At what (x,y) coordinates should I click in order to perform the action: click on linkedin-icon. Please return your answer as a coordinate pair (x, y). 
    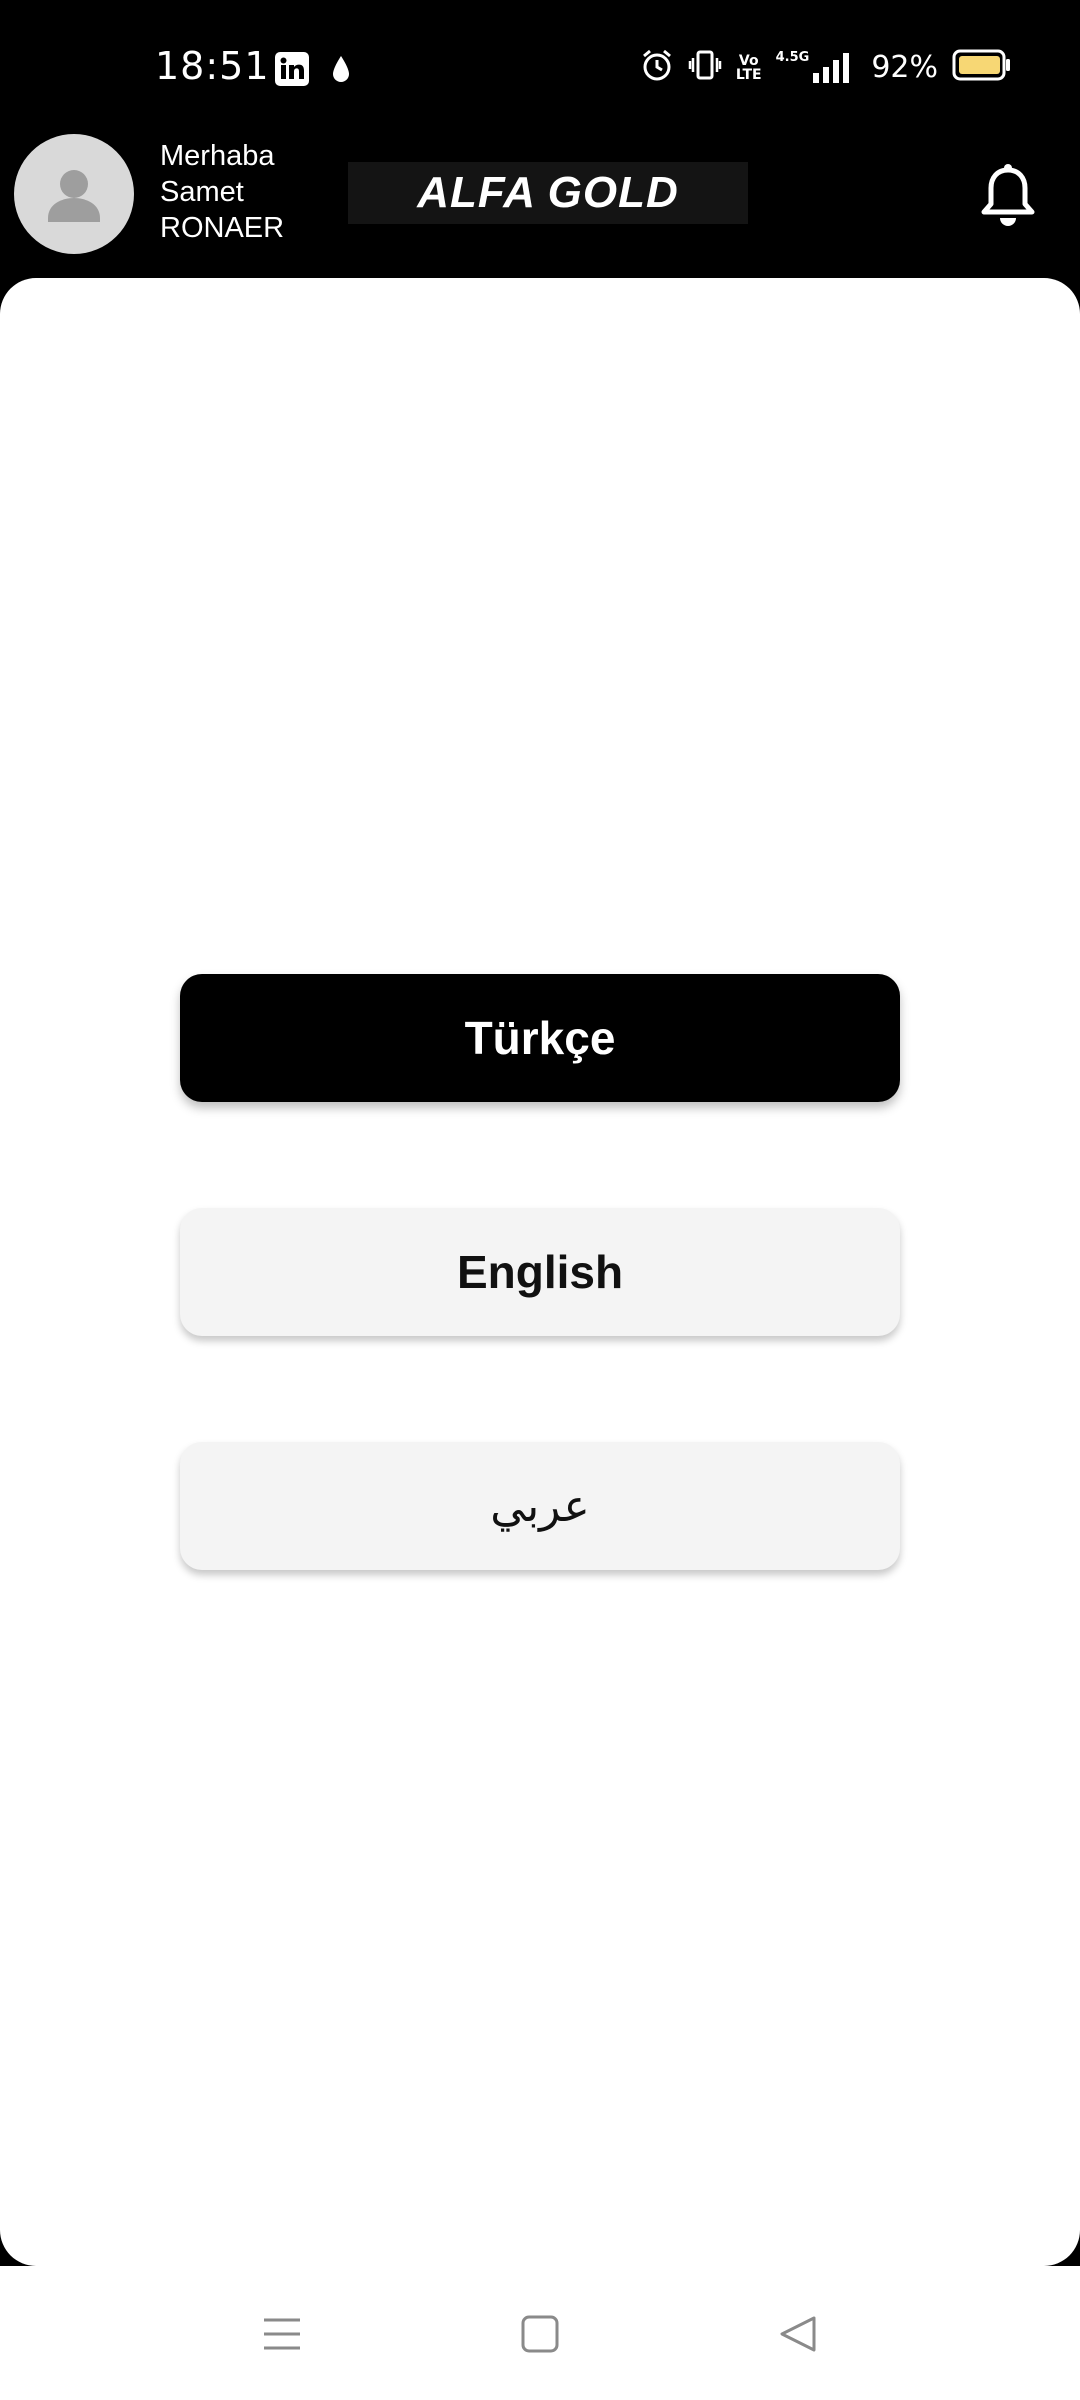
    Looking at the image, I should click on (292, 71).